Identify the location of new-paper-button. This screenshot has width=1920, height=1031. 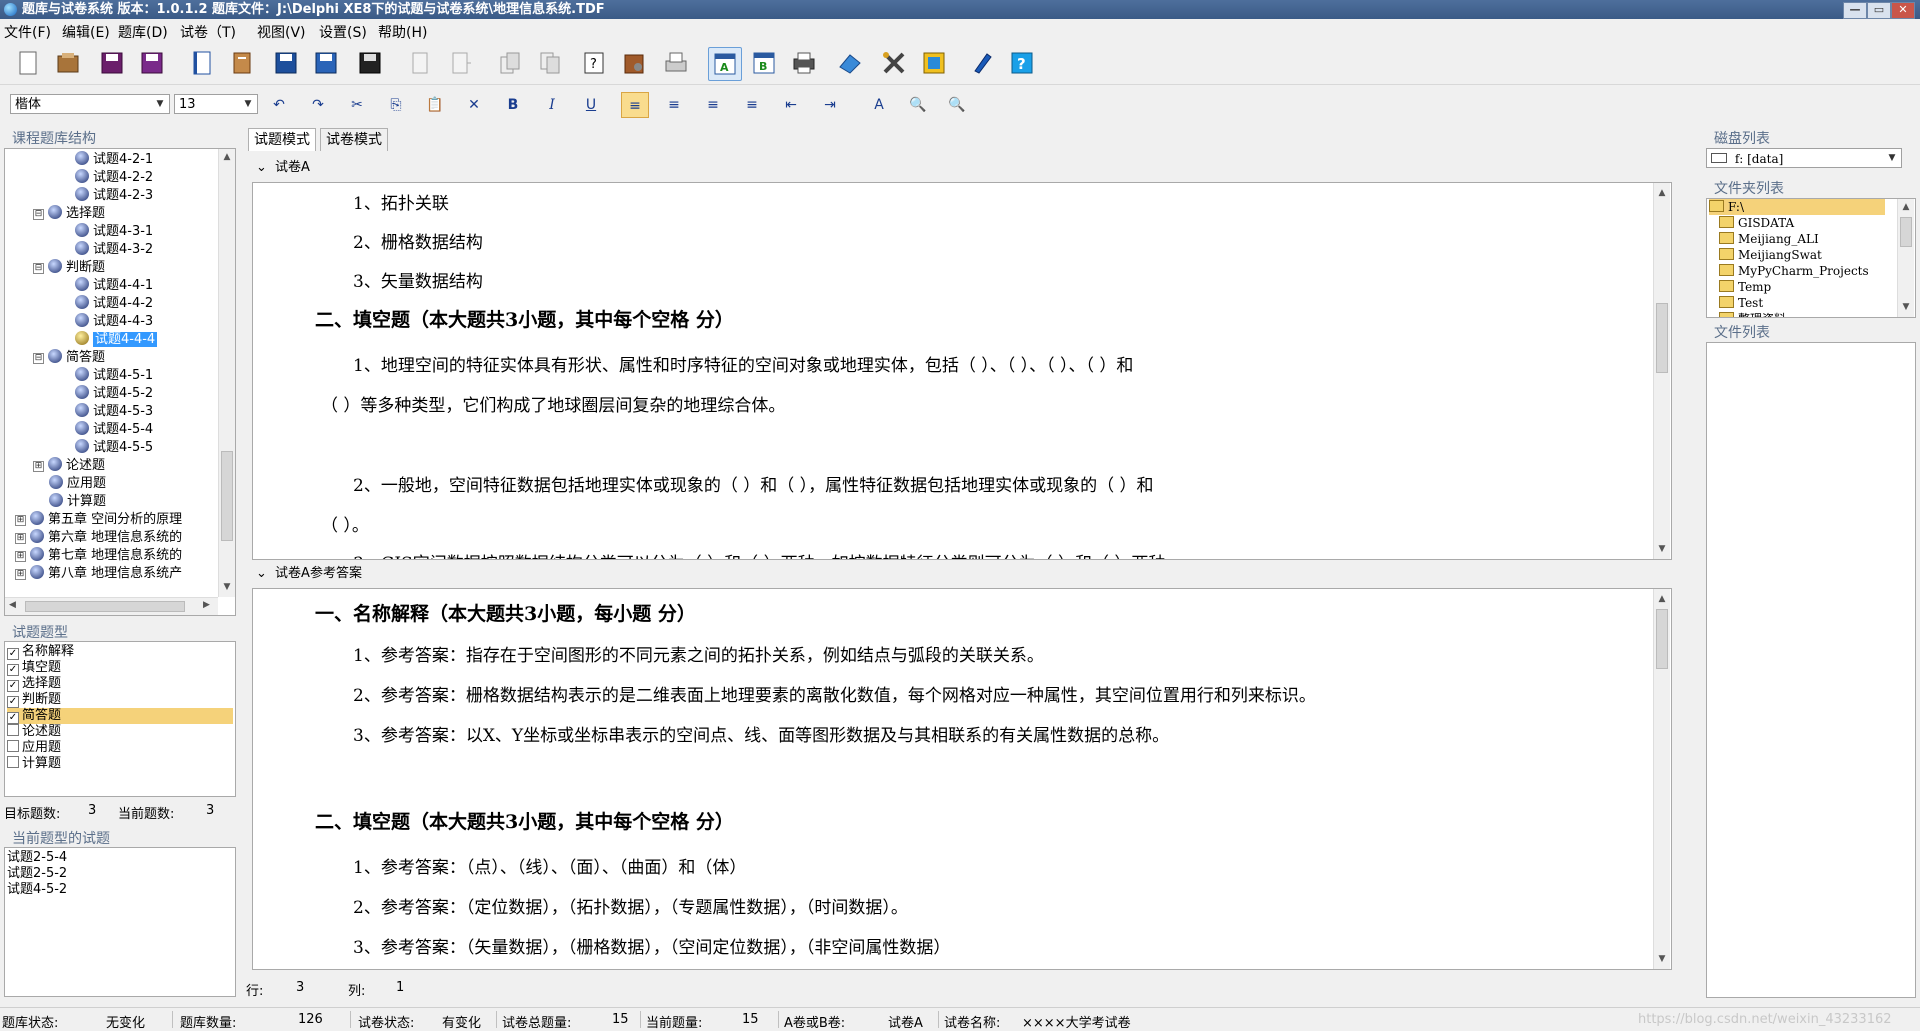
(202, 63).